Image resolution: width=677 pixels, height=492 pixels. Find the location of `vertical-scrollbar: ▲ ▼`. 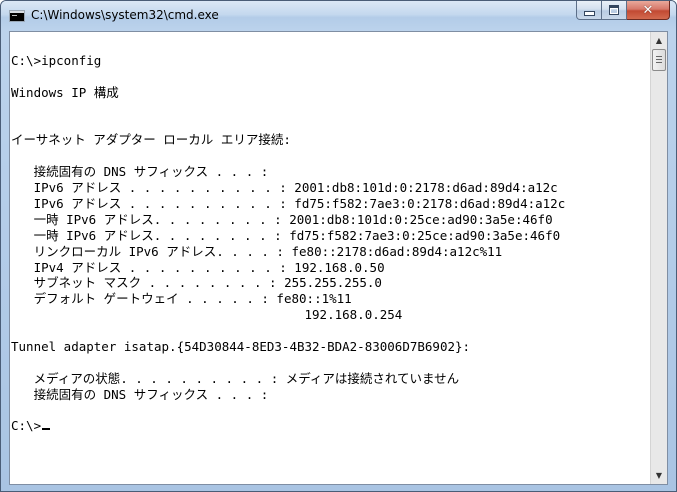

vertical-scrollbar: ▲ ▼ is located at coordinates (658, 258).